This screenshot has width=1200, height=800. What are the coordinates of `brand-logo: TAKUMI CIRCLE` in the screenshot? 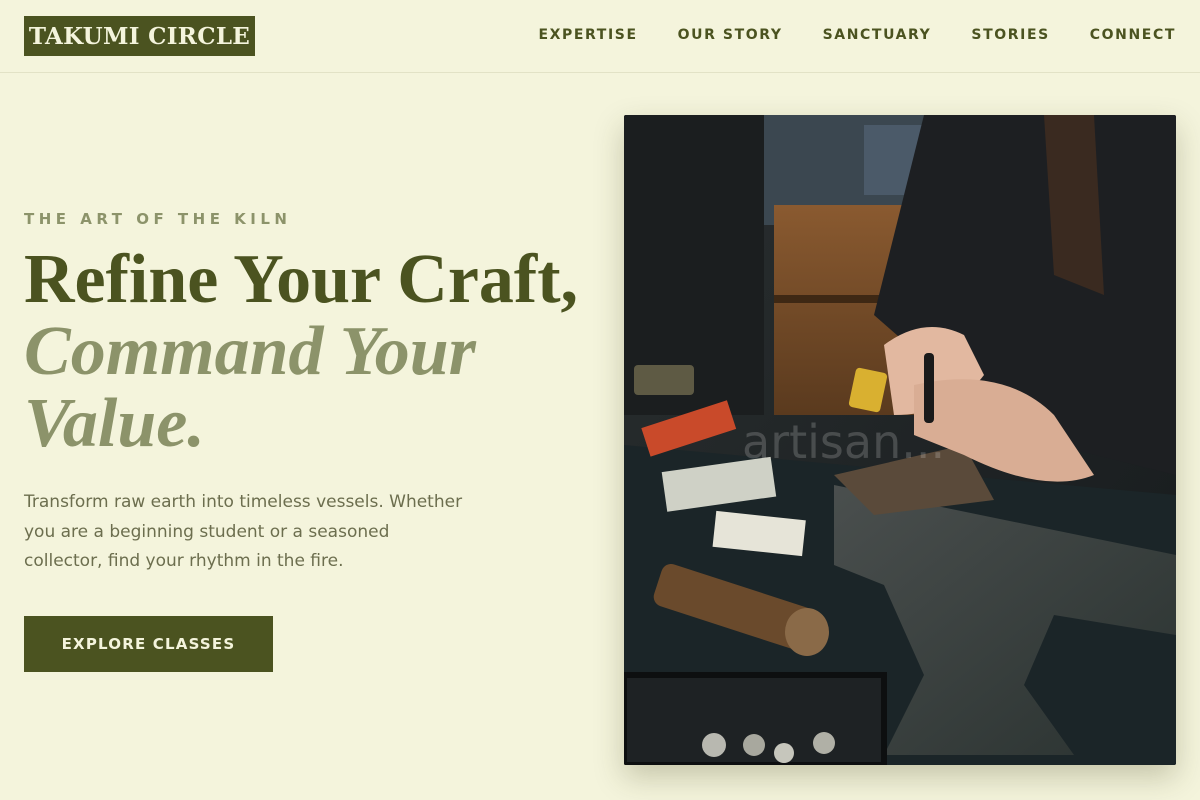 It's located at (139, 36).